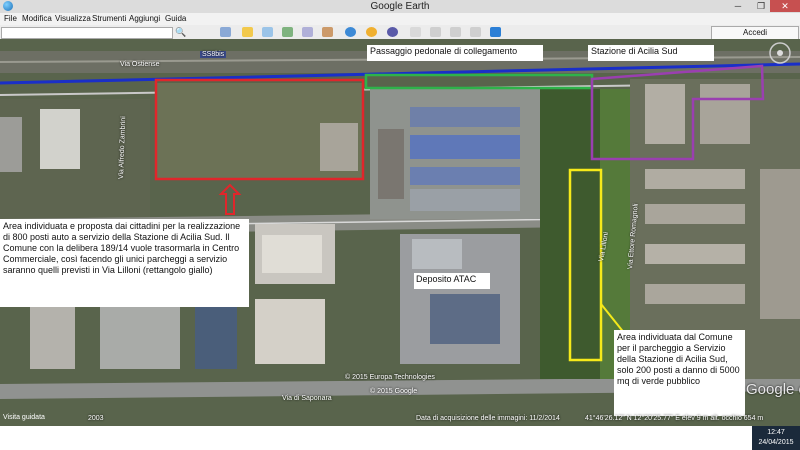 The width and height of the screenshot is (800, 450). Describe the element at coordinates (181, 32) in the screenshot. I see `search-button: 🔍` at that location.